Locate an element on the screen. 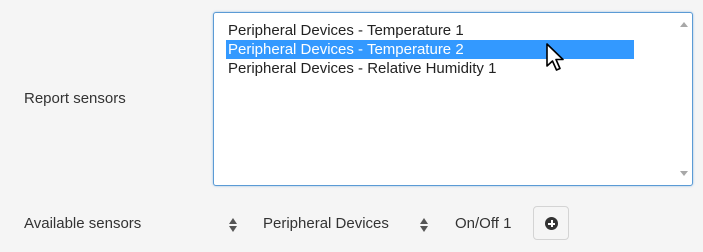  list-item-temperature-1: Peripheral Devices - Temperature 1 is located at coordinates (449, 30).